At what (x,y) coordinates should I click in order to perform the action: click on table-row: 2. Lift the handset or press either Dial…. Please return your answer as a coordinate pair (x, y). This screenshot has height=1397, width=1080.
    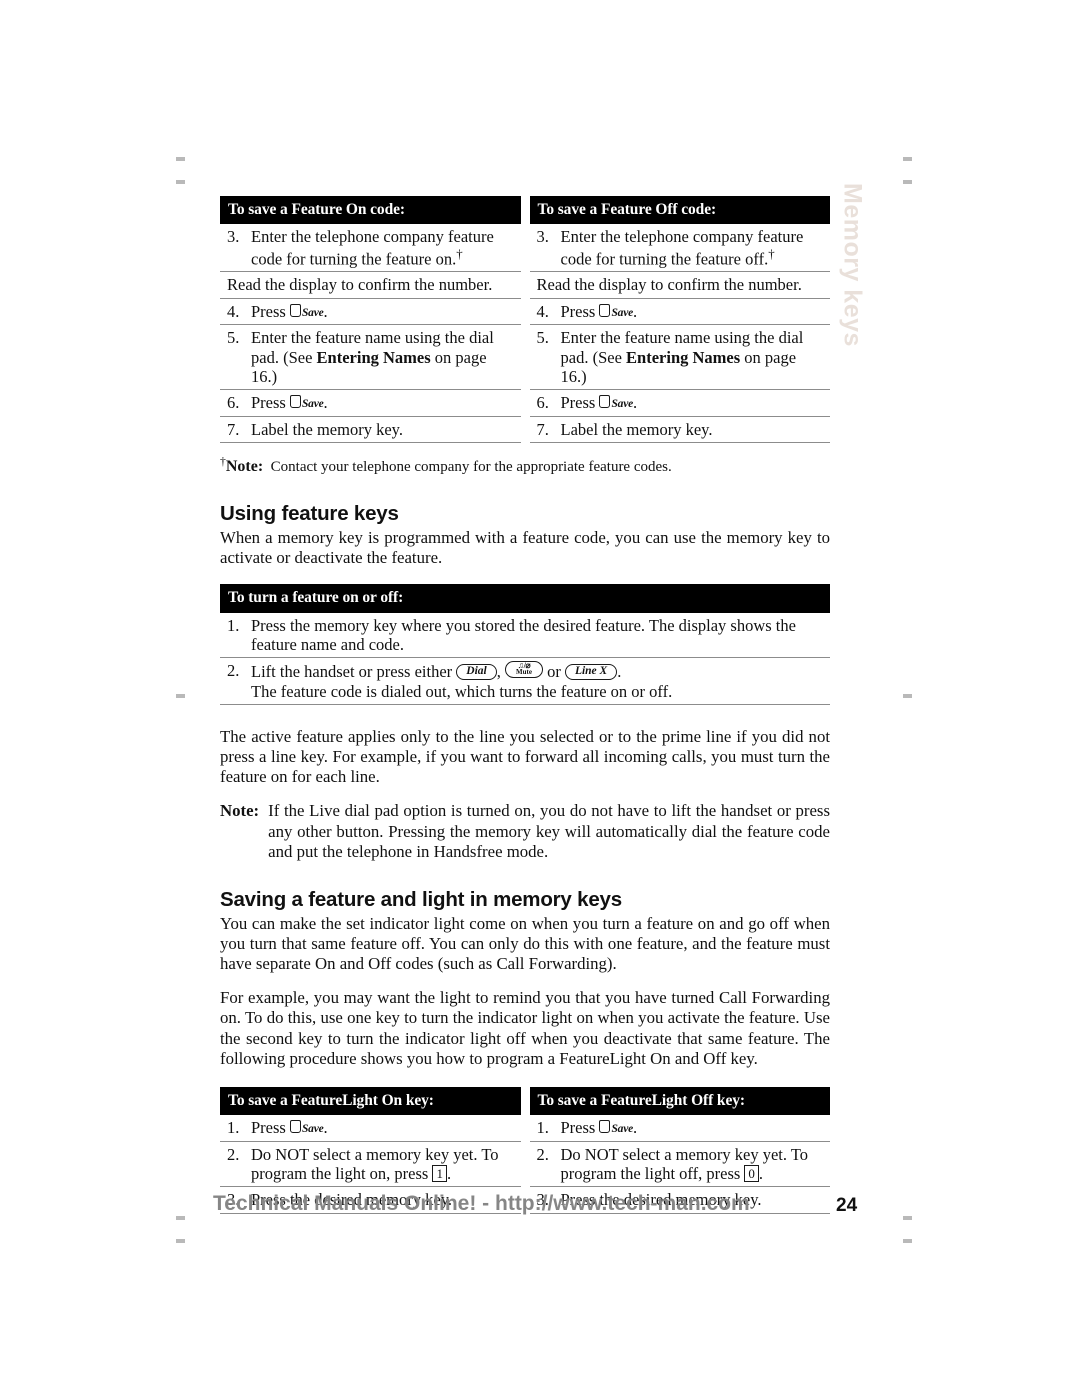
    Looking at the image, I should click on (525, 681).